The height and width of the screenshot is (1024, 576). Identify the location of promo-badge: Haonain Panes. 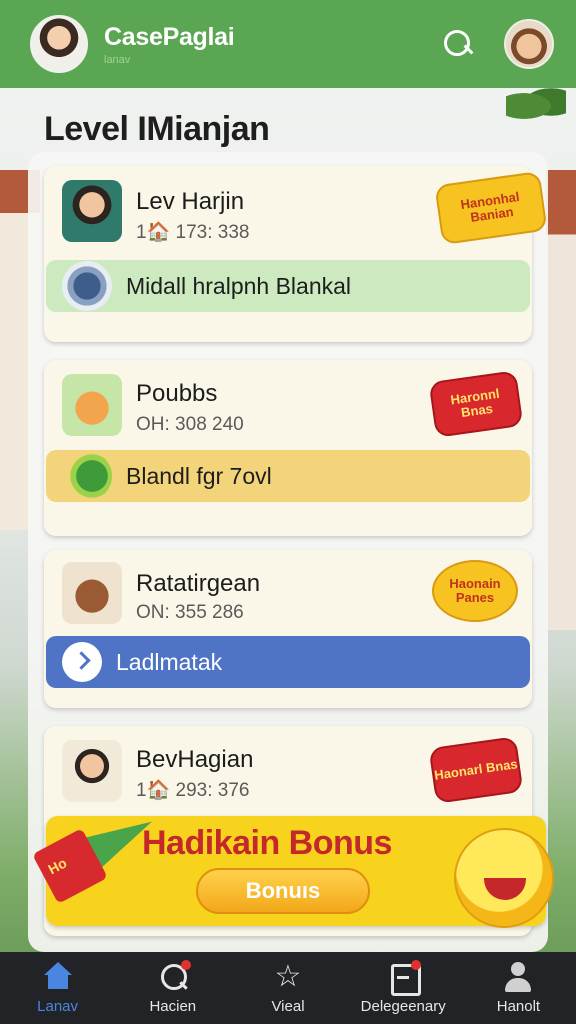
(475, 591).